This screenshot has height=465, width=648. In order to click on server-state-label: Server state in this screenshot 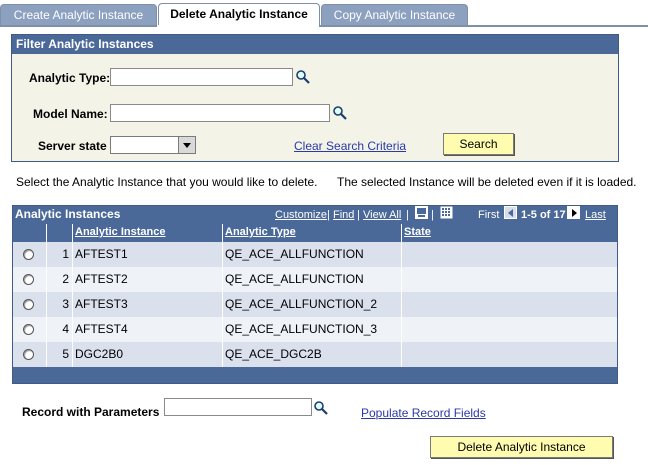, I will do `click(72, 146)`.